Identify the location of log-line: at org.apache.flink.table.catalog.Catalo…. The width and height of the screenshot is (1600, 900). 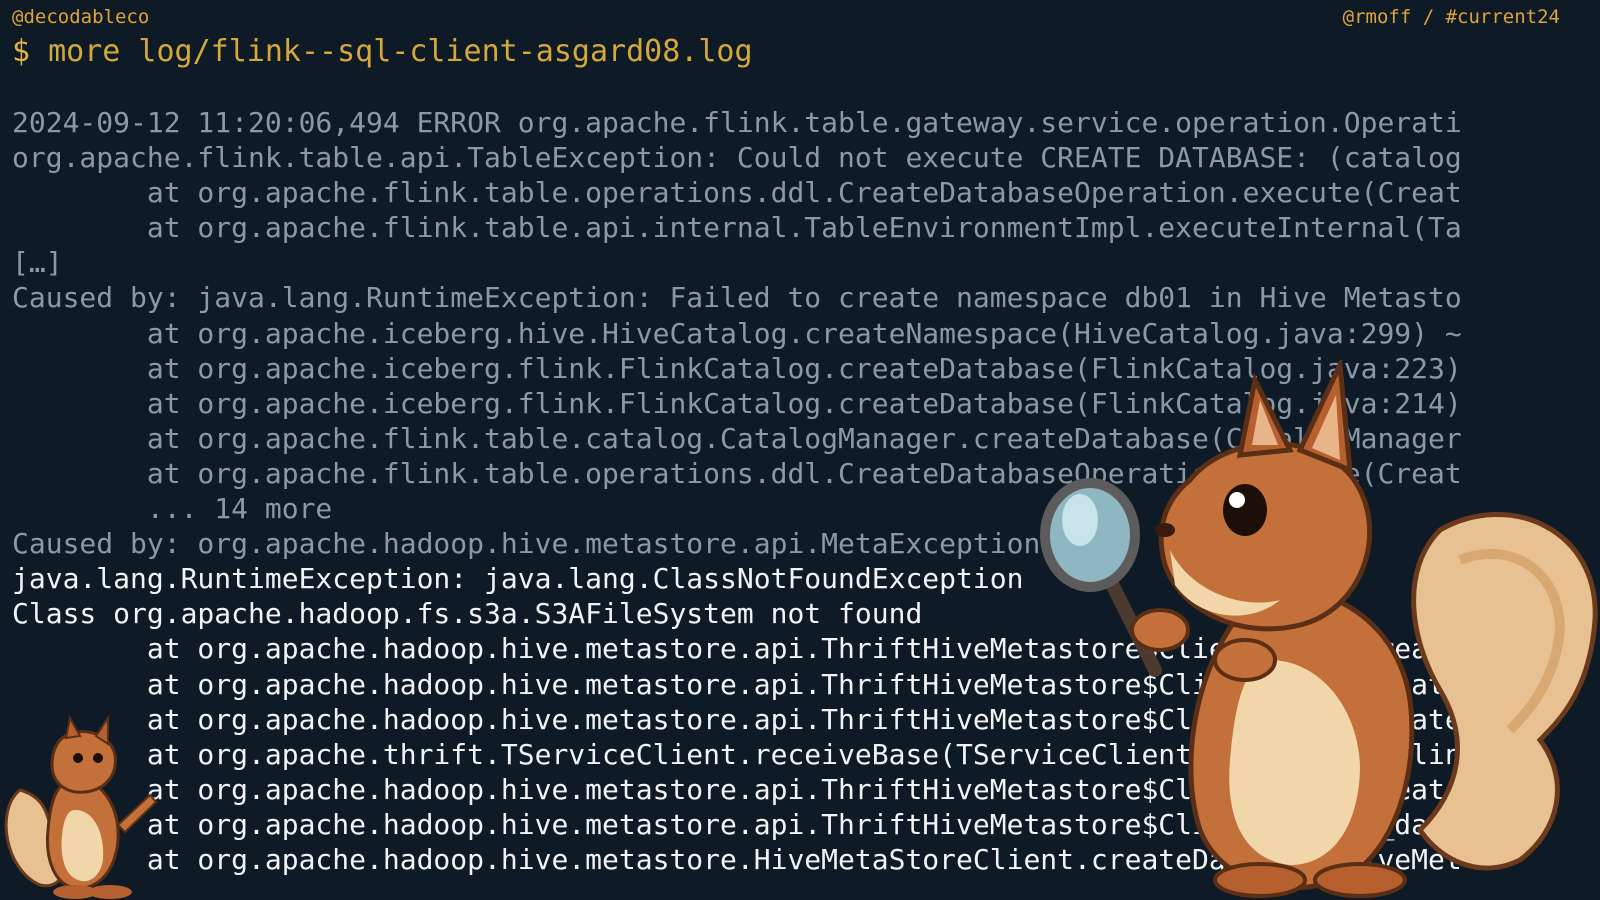
(737, 438).